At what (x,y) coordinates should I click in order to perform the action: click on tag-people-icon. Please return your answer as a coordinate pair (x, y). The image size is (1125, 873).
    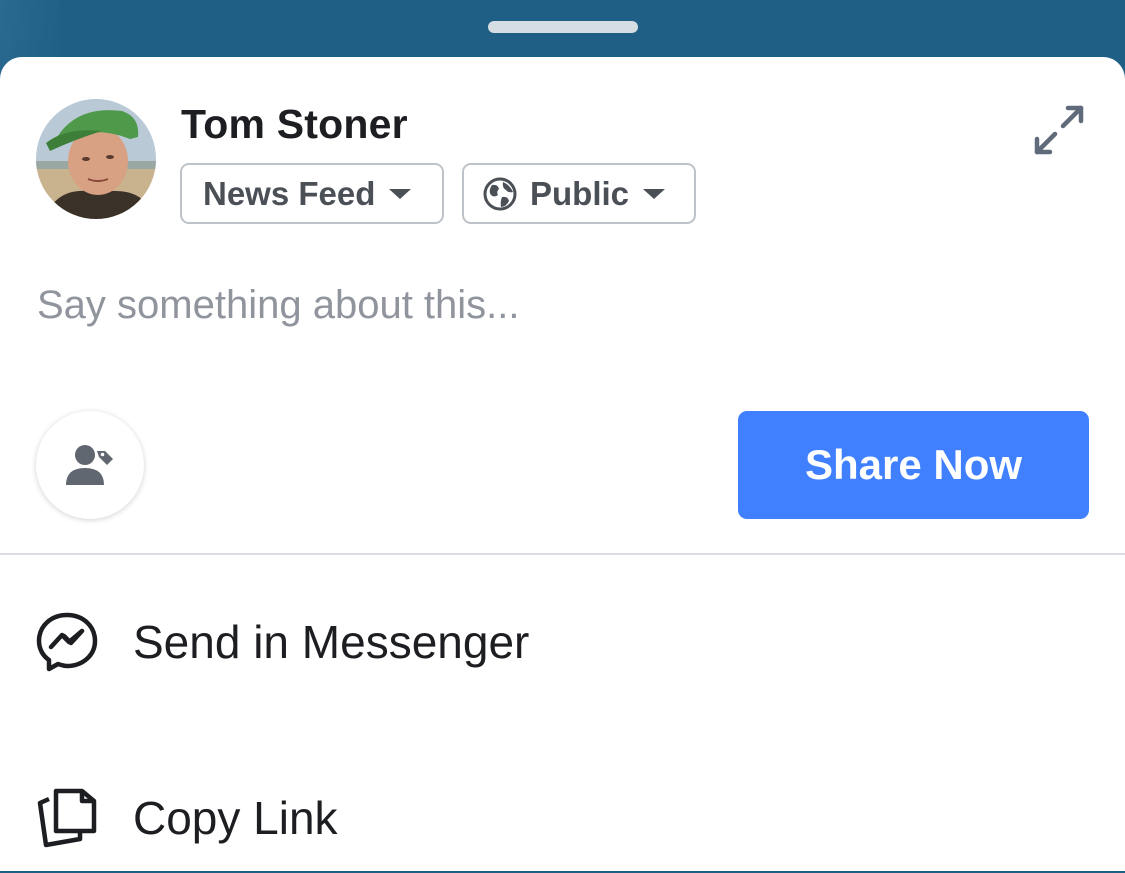
    Looking at the image, I should click on (89, 465).